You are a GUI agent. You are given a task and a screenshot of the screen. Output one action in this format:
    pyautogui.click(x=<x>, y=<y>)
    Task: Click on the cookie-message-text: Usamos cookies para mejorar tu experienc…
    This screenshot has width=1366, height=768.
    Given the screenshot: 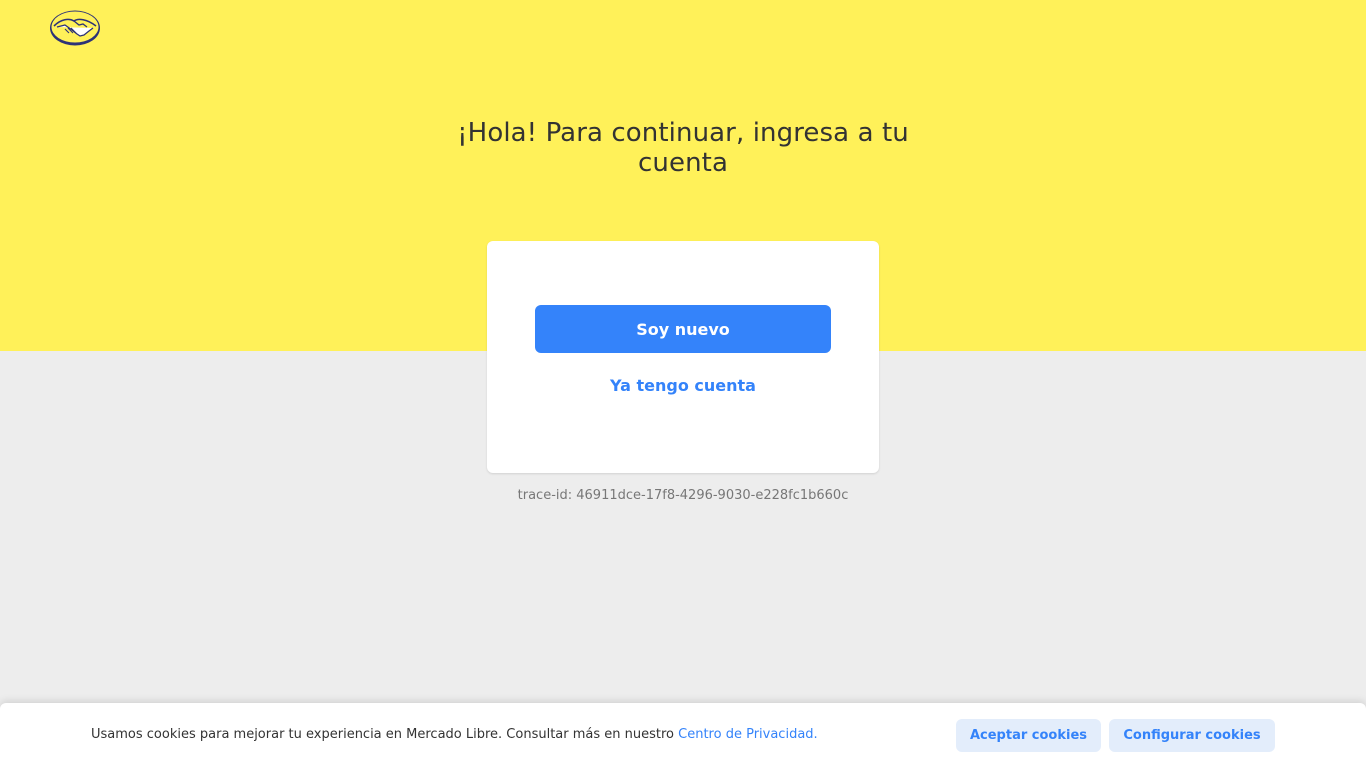 What is the action you would take?
    pyautogui.click(x=385, y=734)
    